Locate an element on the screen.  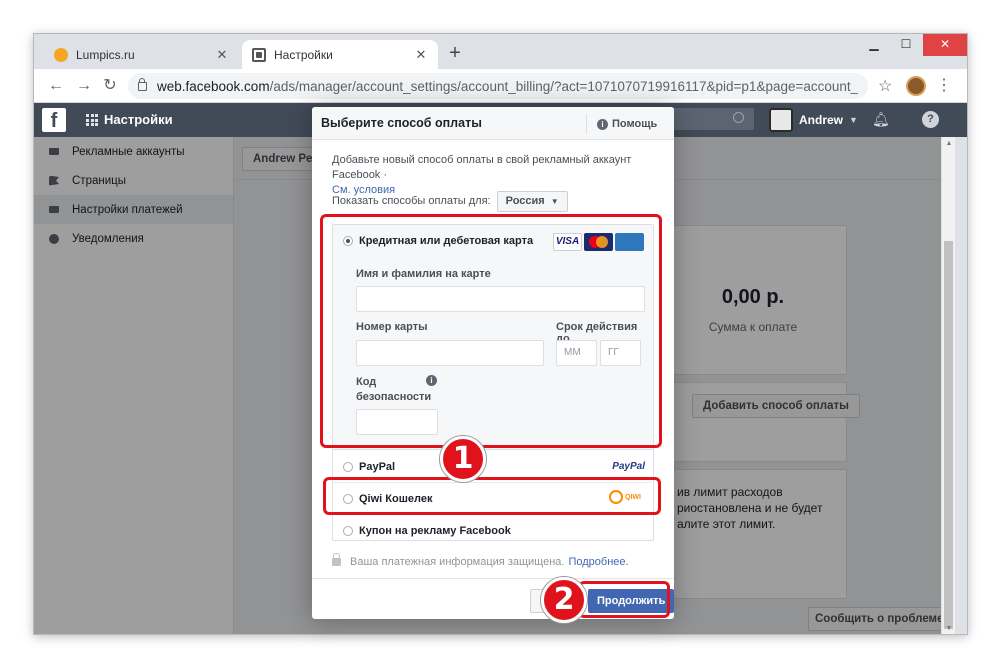
country-label: Показать способы оплаты для: is located at coordinates (411, 201).